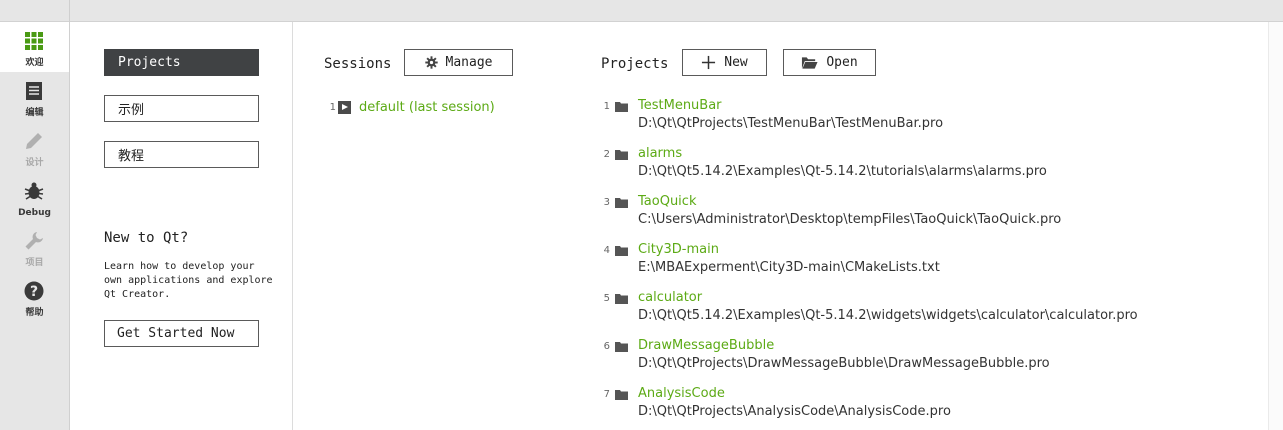 This screenshot has height=430, width=1283. I want to click on tutorials-button: 教程, so click(181, 154).